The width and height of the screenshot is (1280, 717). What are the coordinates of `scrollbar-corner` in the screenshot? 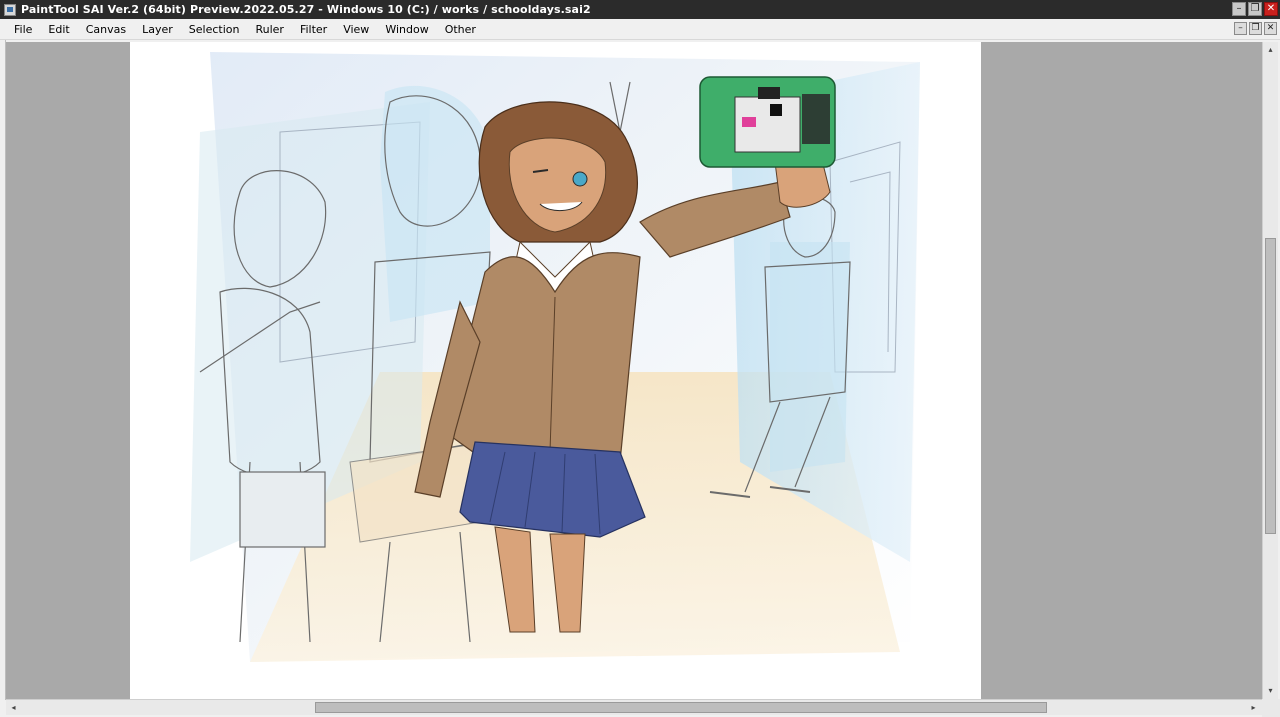 It's located at (1271, 708).